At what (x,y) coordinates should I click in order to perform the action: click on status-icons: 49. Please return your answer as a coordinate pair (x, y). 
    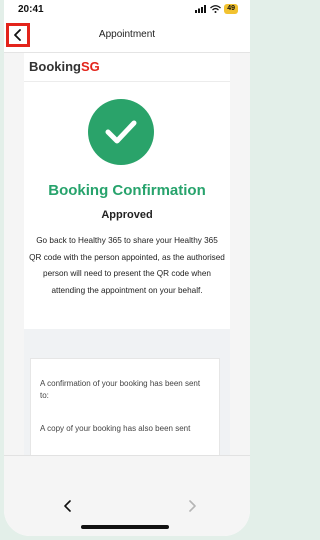
    Looking at the image, I should click on (216, 9).